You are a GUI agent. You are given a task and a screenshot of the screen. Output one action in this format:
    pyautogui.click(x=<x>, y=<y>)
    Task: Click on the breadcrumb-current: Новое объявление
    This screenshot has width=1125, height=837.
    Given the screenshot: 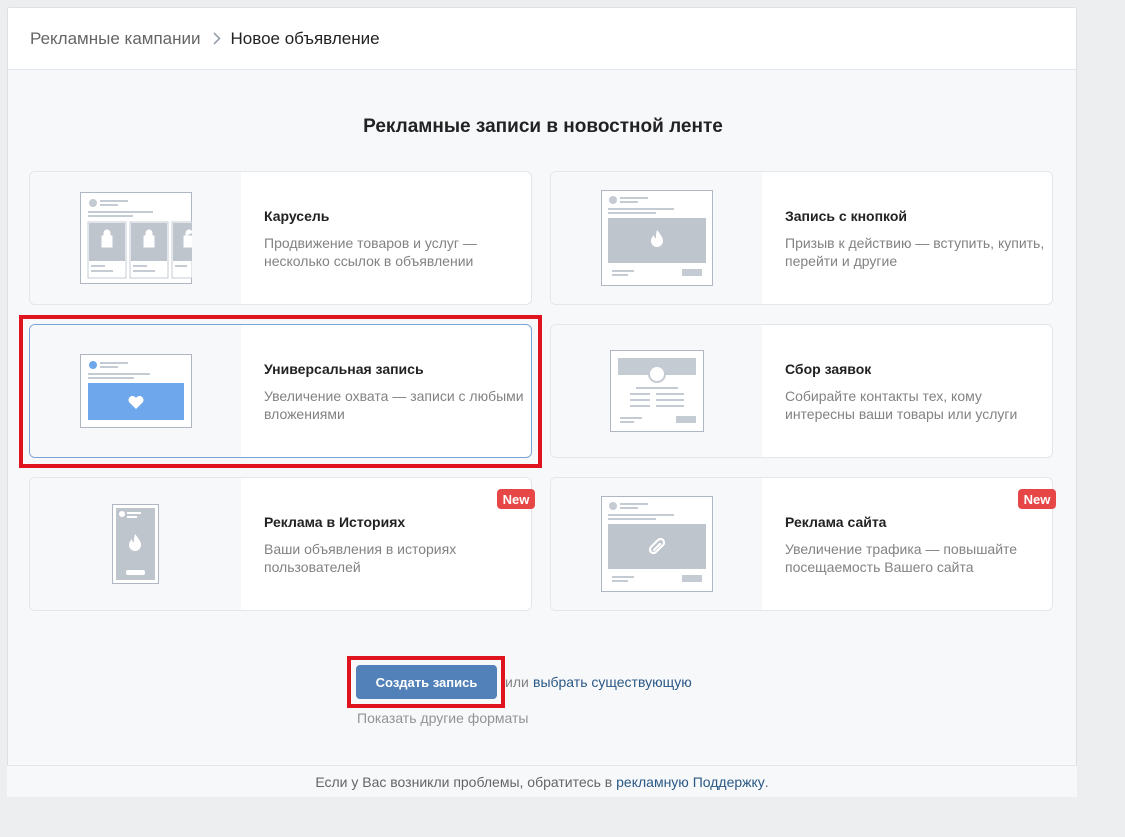 What is the action you would take?
    pyautogui.click(x=305, y=38)
    